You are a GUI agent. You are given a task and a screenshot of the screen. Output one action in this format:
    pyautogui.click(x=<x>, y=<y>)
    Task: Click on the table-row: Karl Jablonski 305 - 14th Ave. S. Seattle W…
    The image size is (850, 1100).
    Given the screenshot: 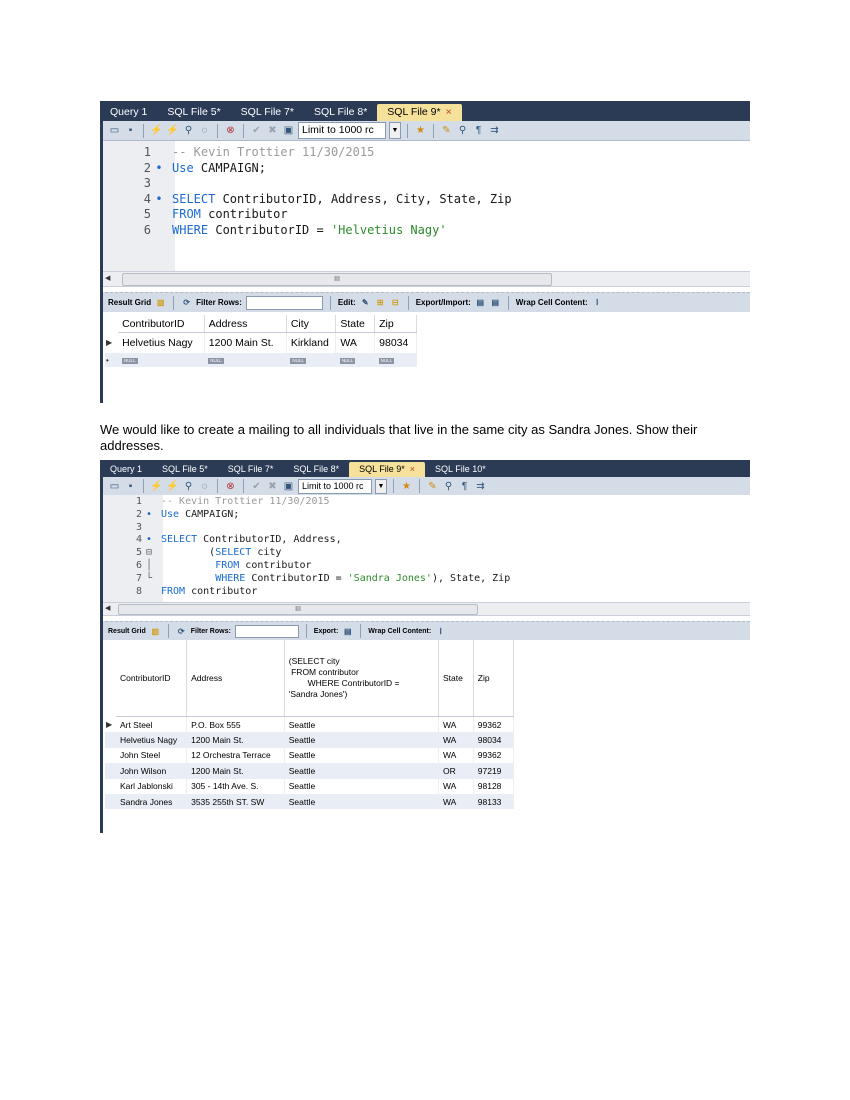 What is the action you would take?
    pyautogui.click(x=310, y=786)
    